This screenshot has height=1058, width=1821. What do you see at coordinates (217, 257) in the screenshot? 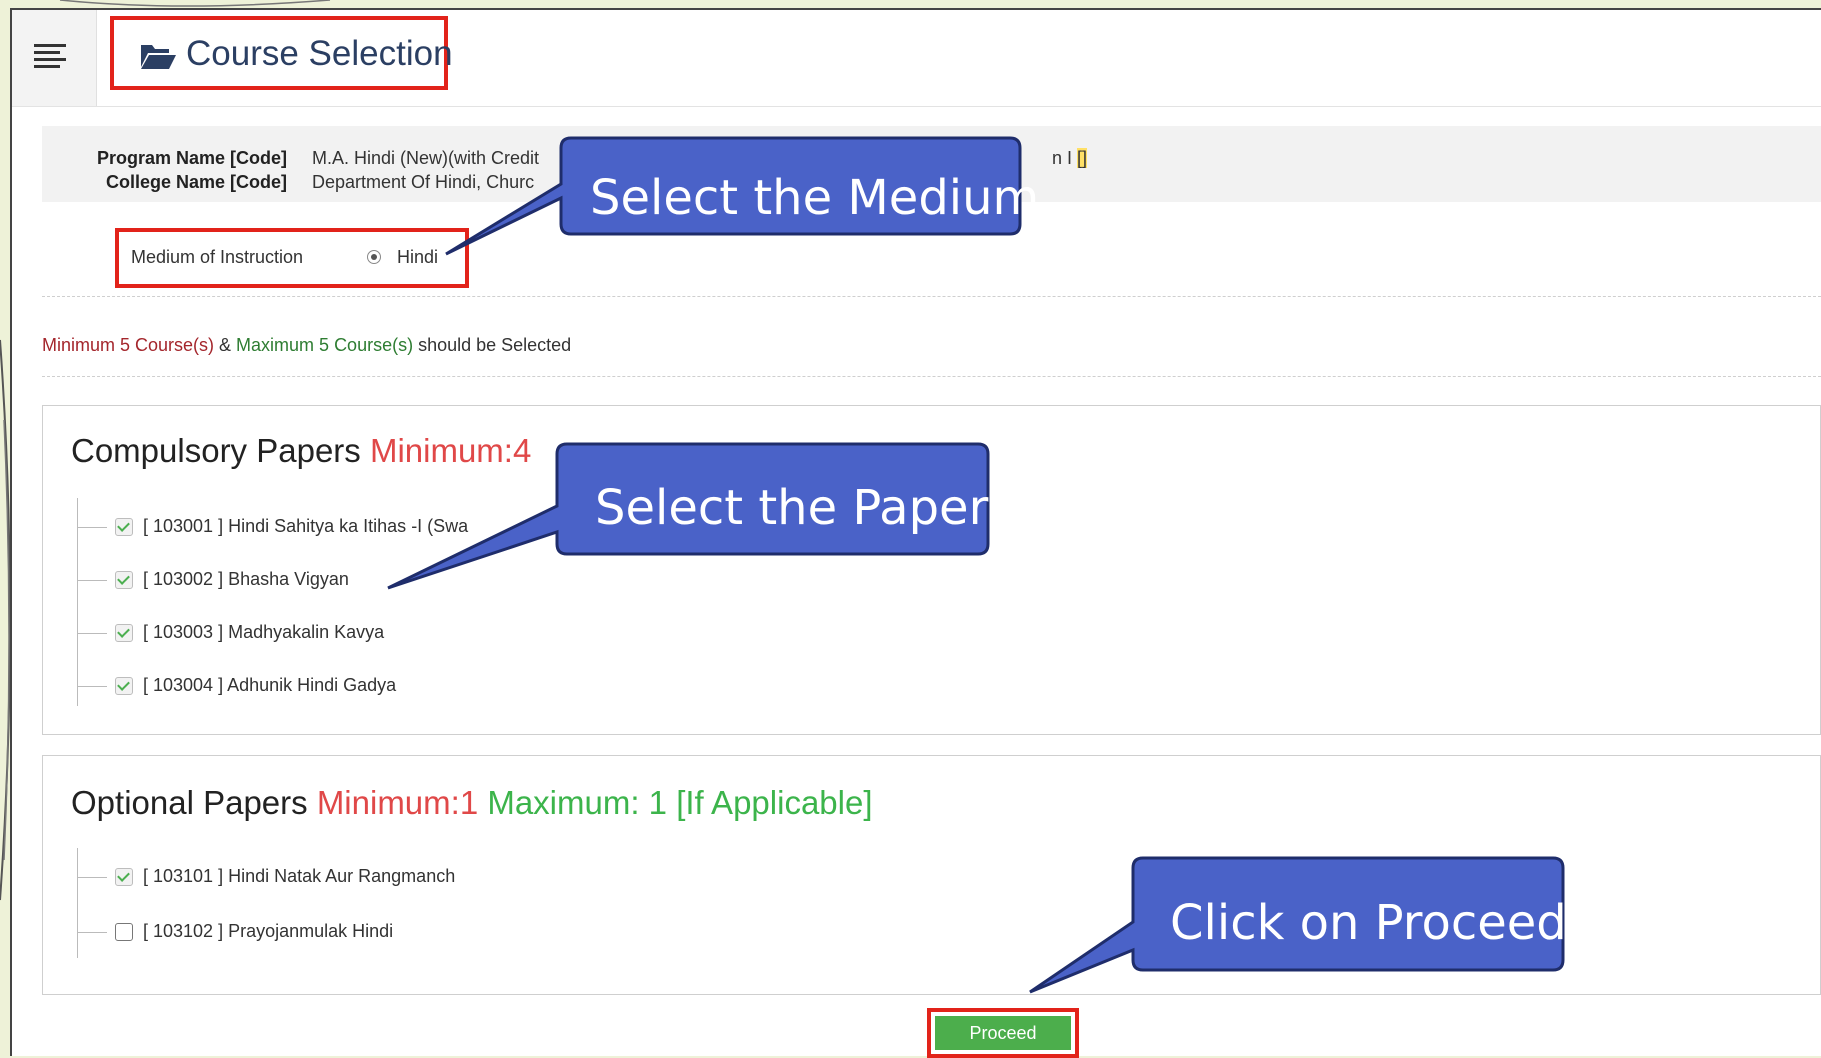
I see `medium-label: Medium of Instruction` at bounding box center [217, 257].